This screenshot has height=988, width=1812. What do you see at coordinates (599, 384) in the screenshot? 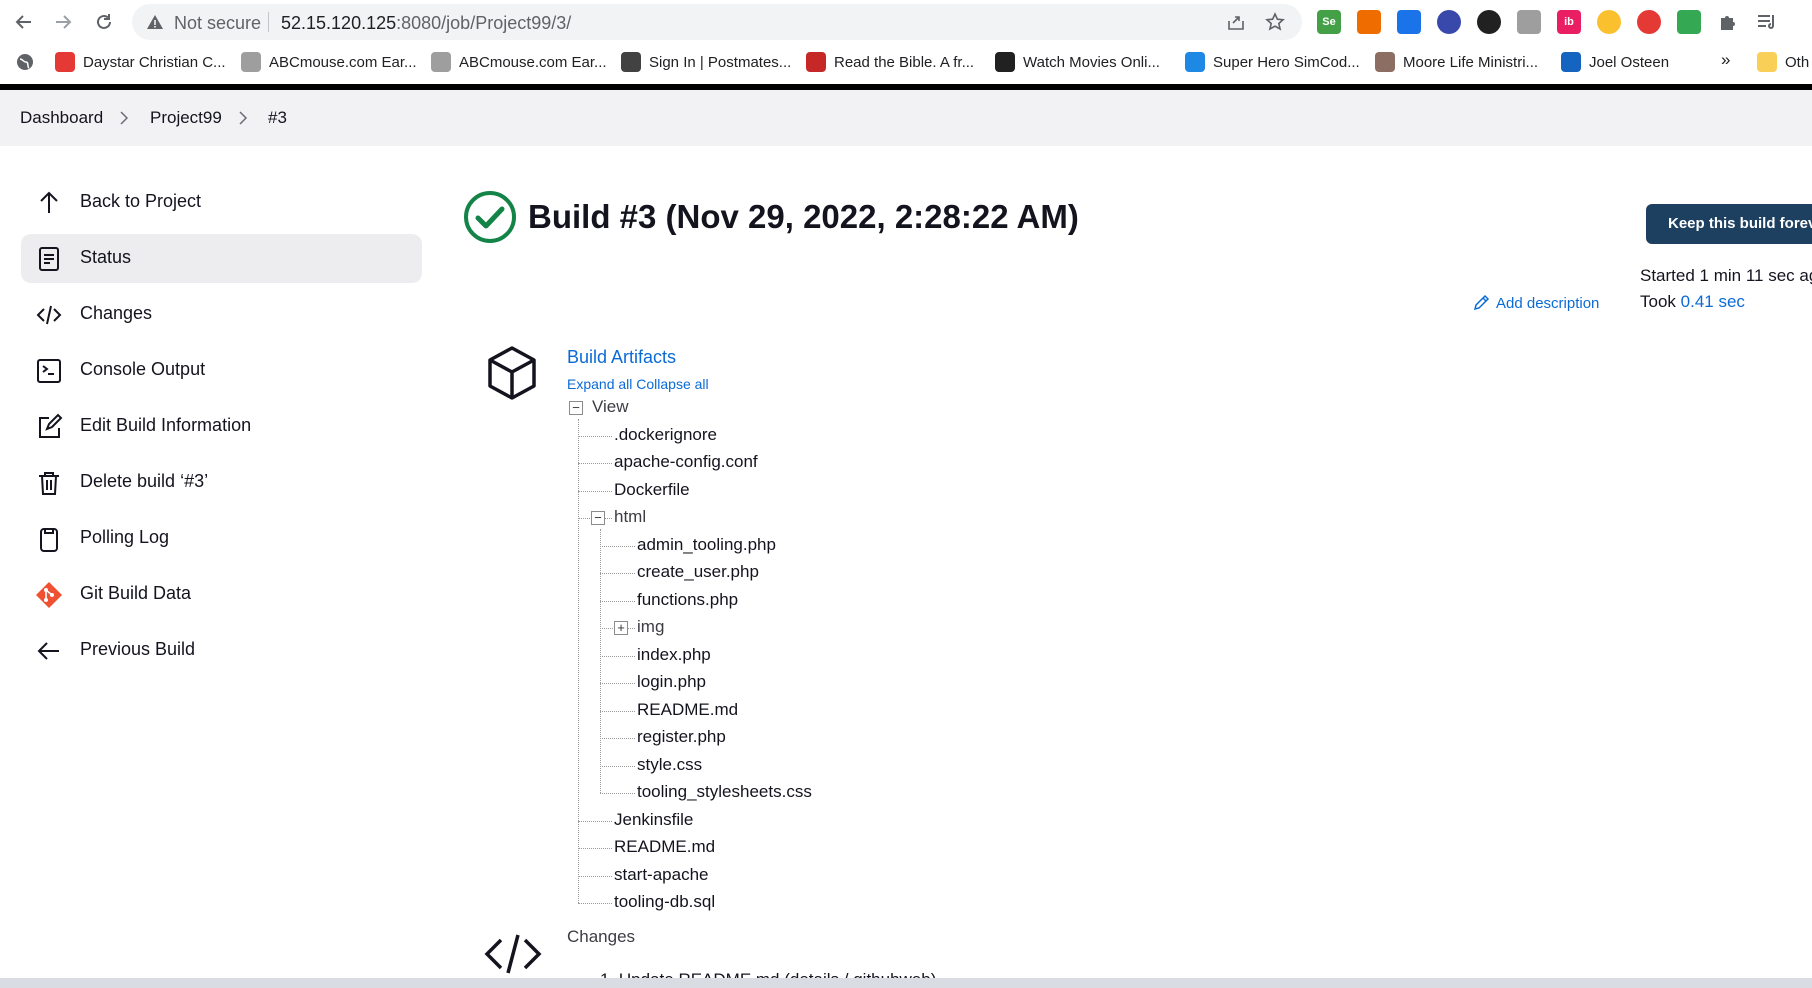
I see `expand-all-link: Expand all` at bounding box center [599, 384].